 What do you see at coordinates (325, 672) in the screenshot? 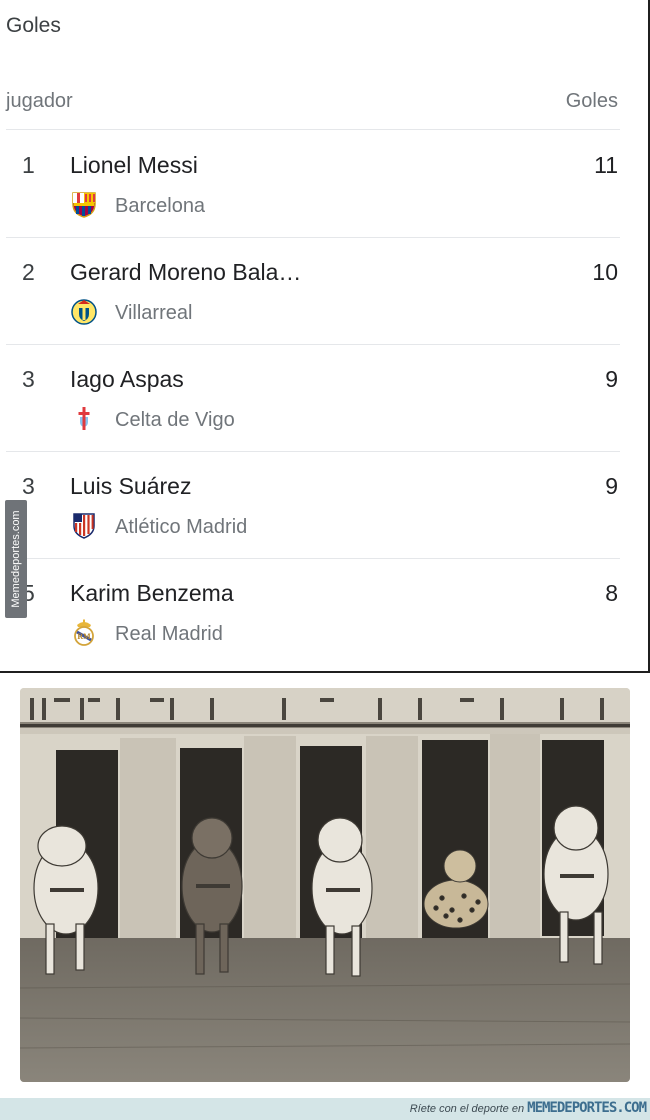
I see `frame-border` at bounding box center [325, 672].